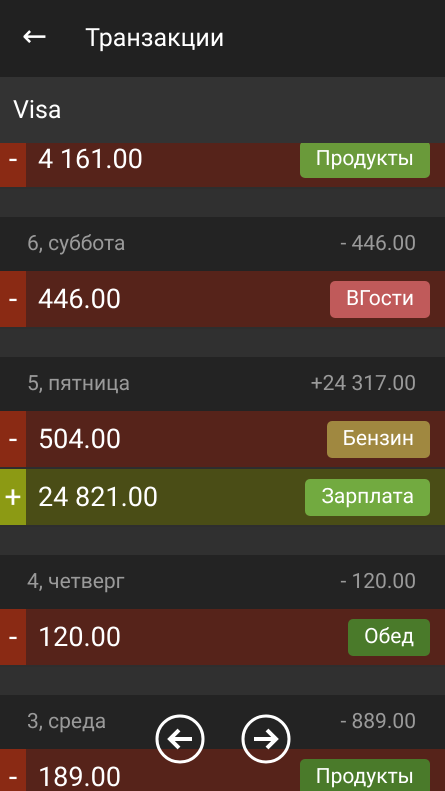  Describe the element at coordinates (367, 497) in the screenshot. I see `category-tag: Зарплата` at that location.